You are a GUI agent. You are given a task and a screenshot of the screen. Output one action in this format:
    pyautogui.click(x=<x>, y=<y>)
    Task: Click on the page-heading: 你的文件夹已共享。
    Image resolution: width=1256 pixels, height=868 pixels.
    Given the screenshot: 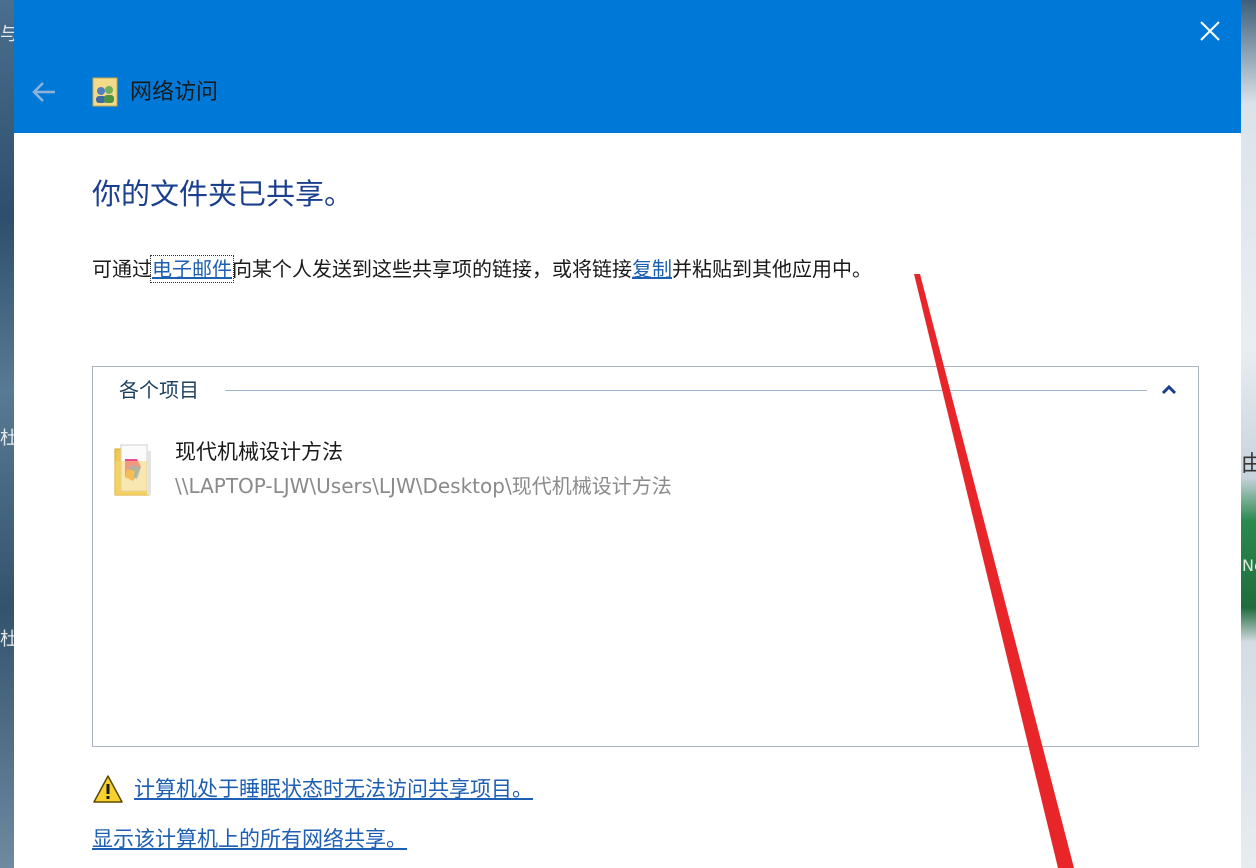 What is the action you would take?
    pyautogui.click(x=223, y=194)
    